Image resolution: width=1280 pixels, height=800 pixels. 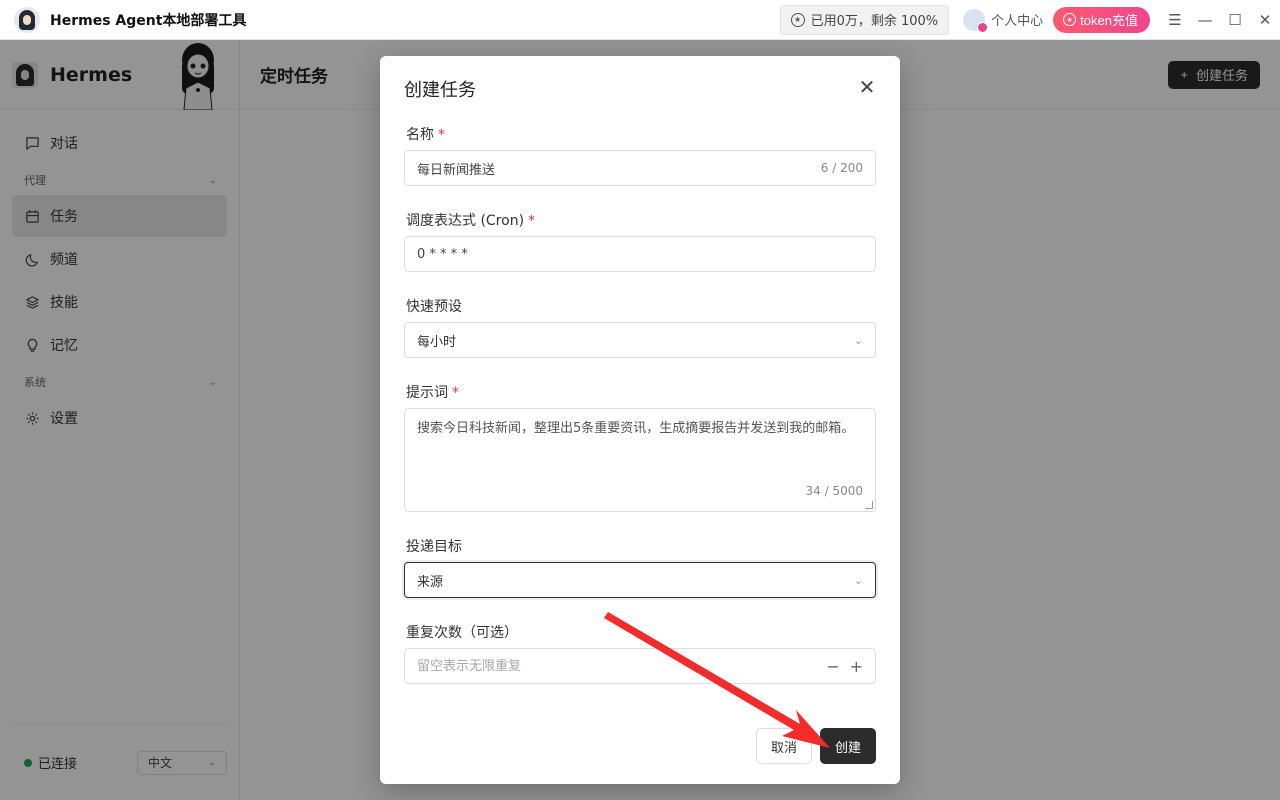 I want to click on close-icon: ✕, so click(x=867, y=87).